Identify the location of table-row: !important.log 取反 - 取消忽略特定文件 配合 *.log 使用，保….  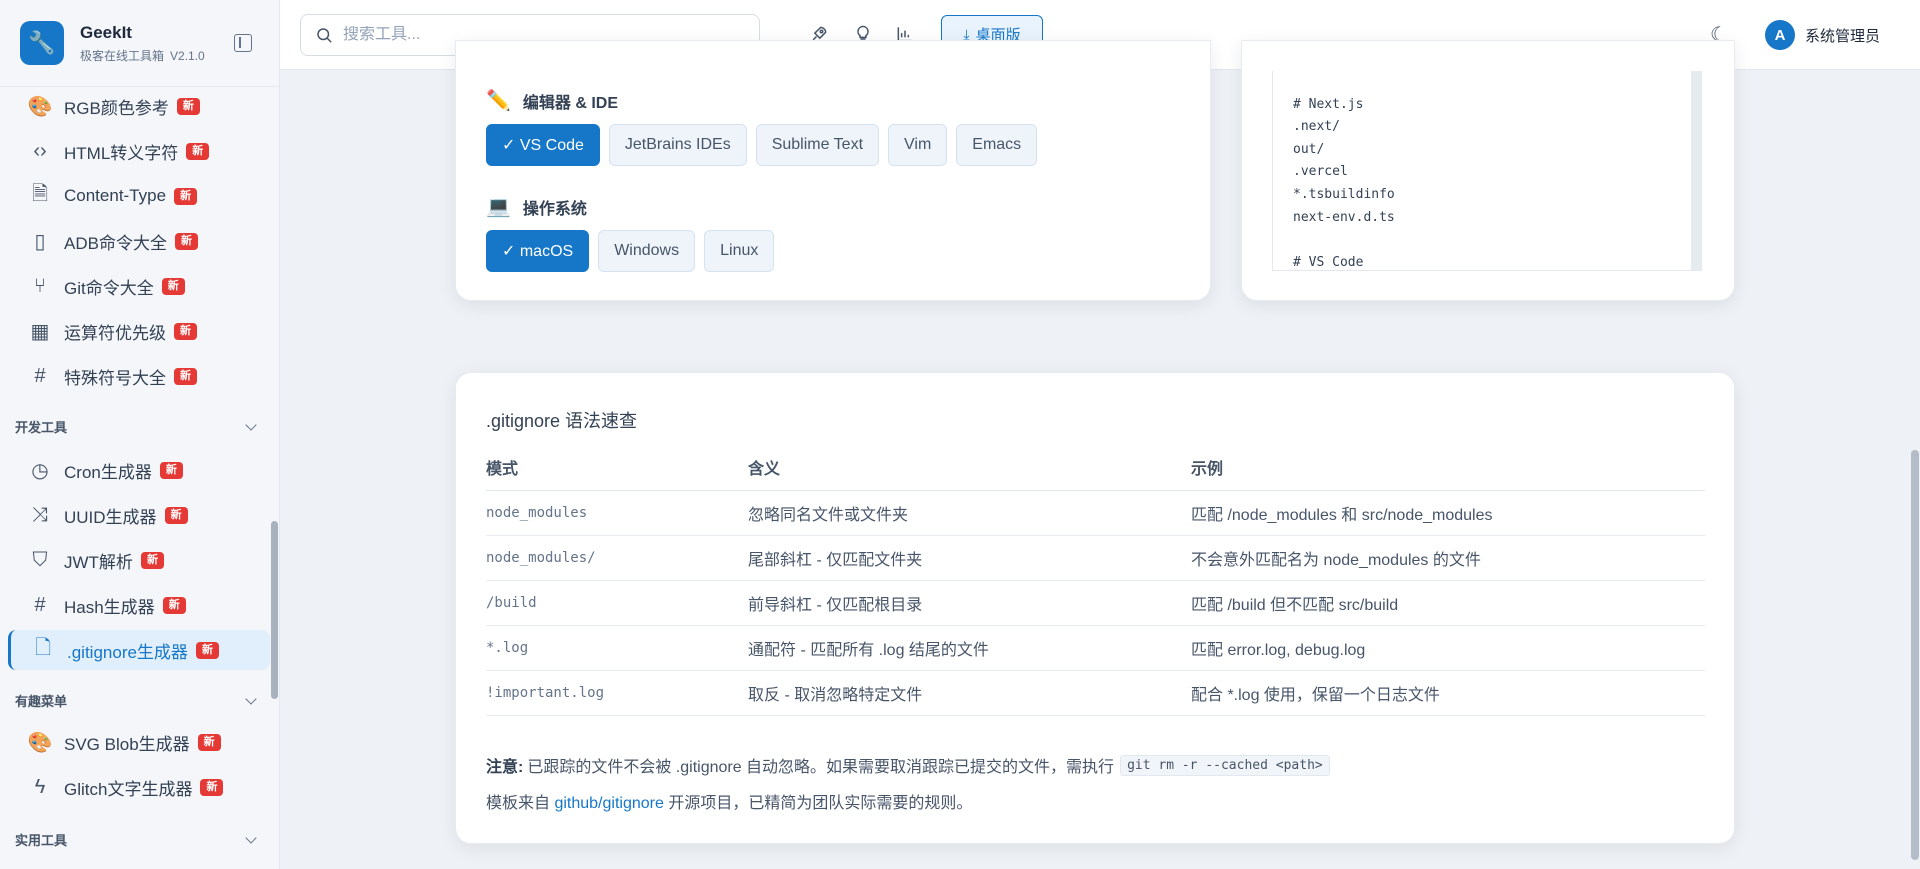
(1095, 693).